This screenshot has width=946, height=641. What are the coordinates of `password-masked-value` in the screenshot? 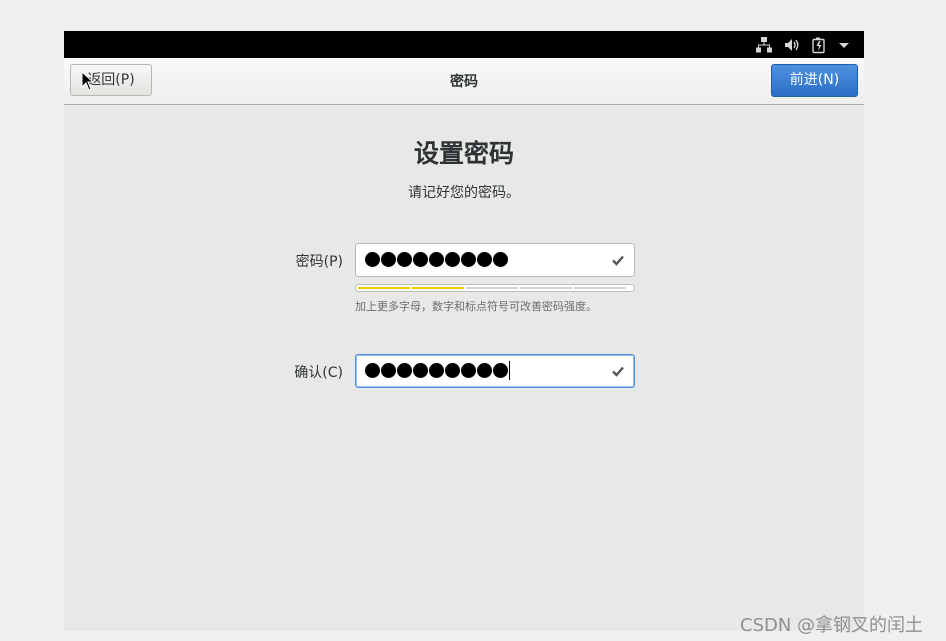 It's located at (437, 260).